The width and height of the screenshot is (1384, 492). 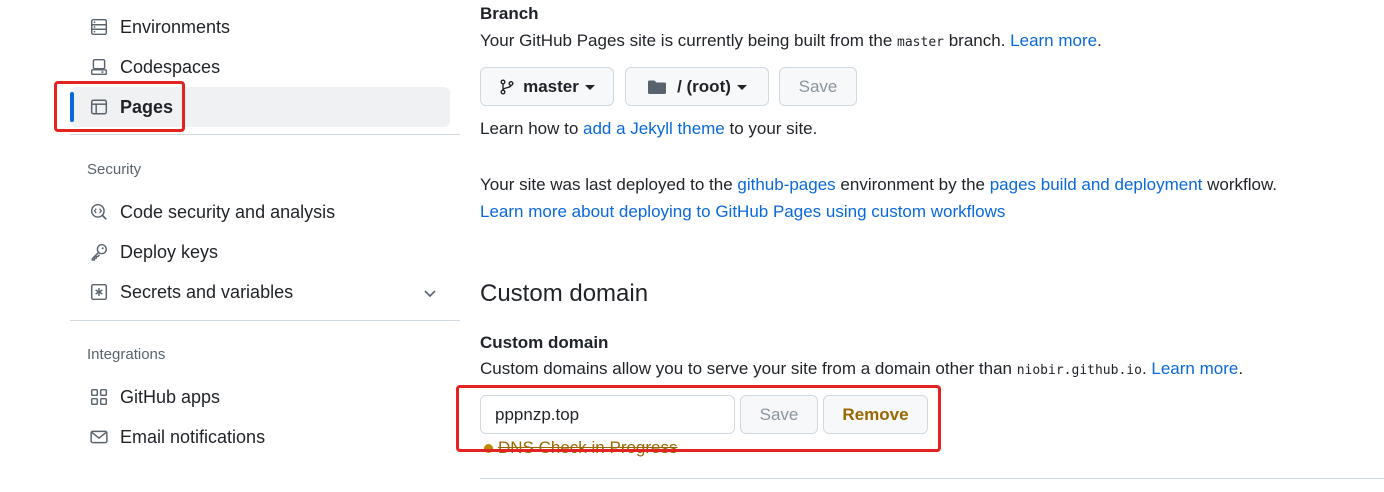 I want to click on sidebar-item-codespaces: Codespaces, so click(x=260, y=67).